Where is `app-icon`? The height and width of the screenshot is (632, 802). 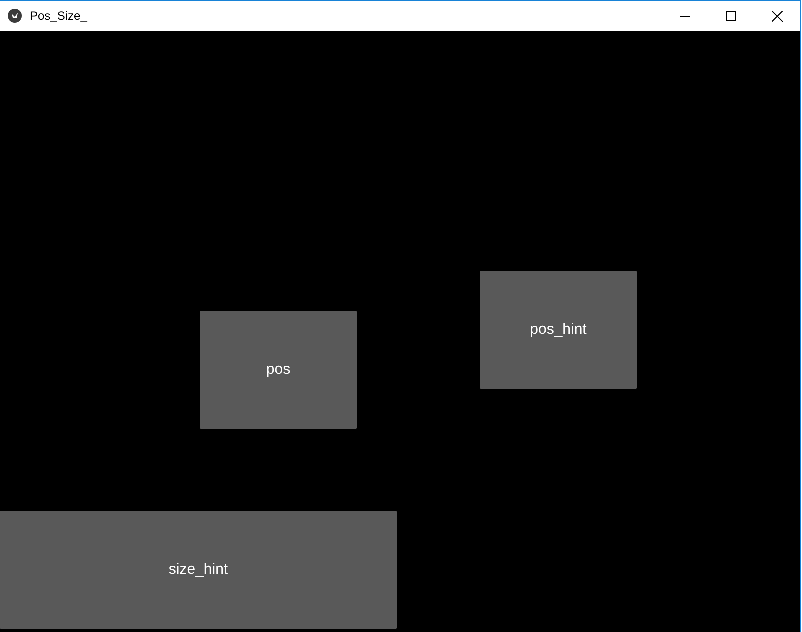 app-icon is located at coordinates (15, 16).